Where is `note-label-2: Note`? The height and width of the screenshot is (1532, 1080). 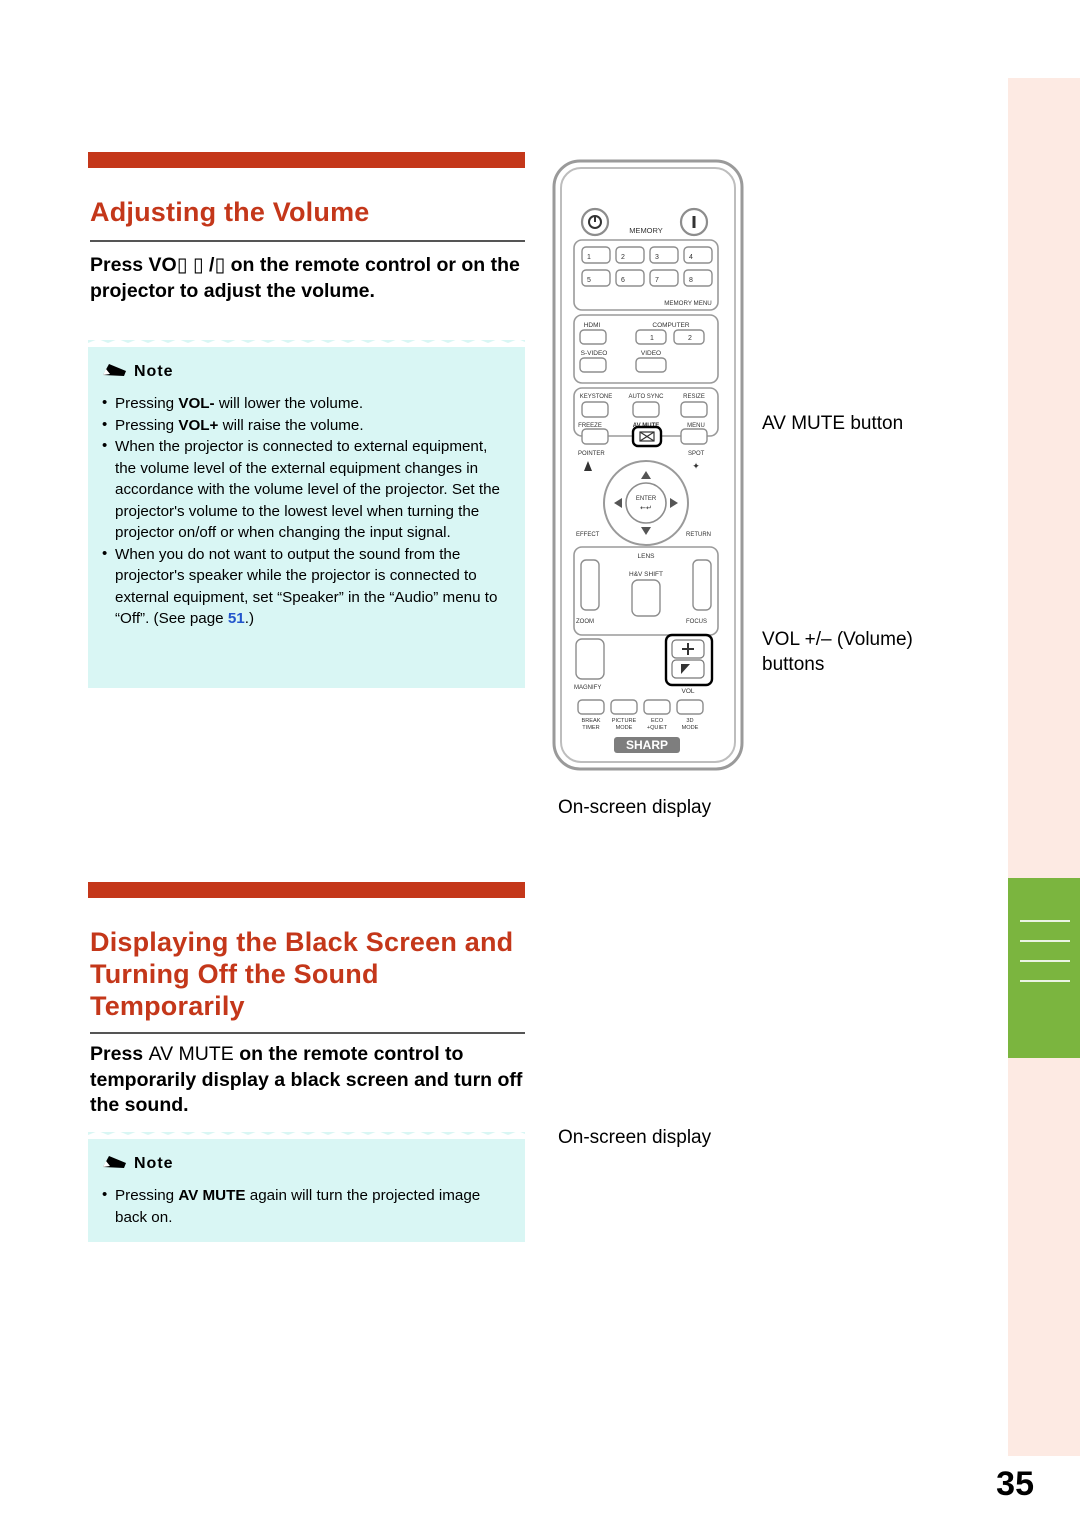 note-label-2: Note is located at coordinates (154, 1163).